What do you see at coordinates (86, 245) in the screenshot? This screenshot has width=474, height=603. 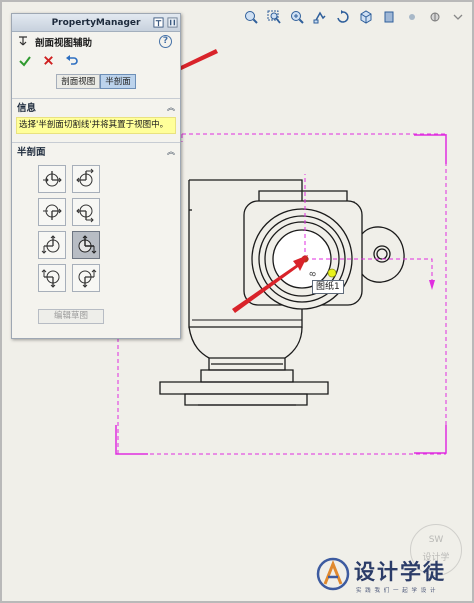 I see `half-section-right-up-button` at bounding box center [86, 245].